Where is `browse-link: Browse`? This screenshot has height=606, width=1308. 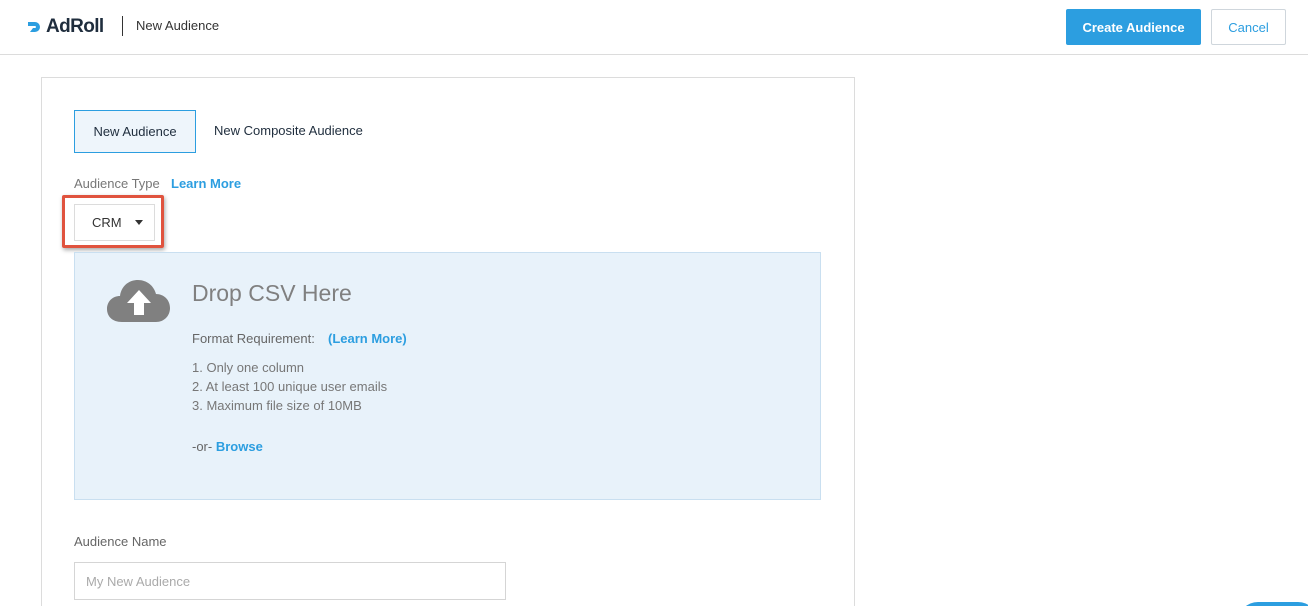 browse-link: Browse is located at coordinates (239, 446).